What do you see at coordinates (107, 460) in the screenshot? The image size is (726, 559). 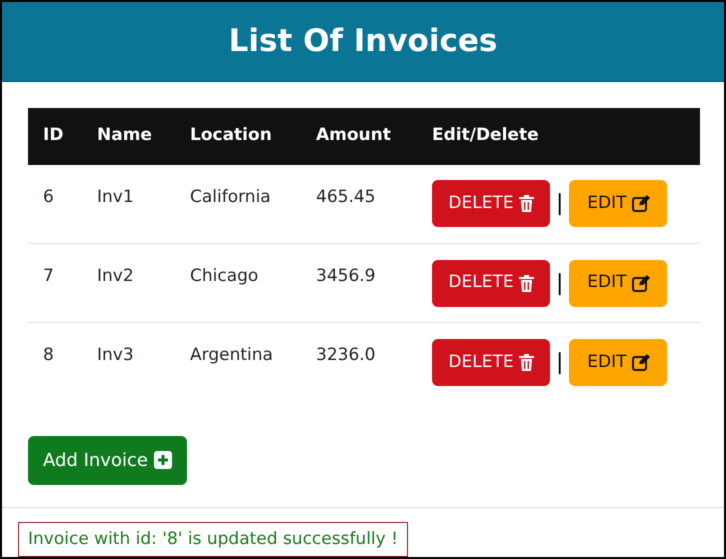 I see `add-invoice-button: Add Invoice` at bounding box center [107, 460].